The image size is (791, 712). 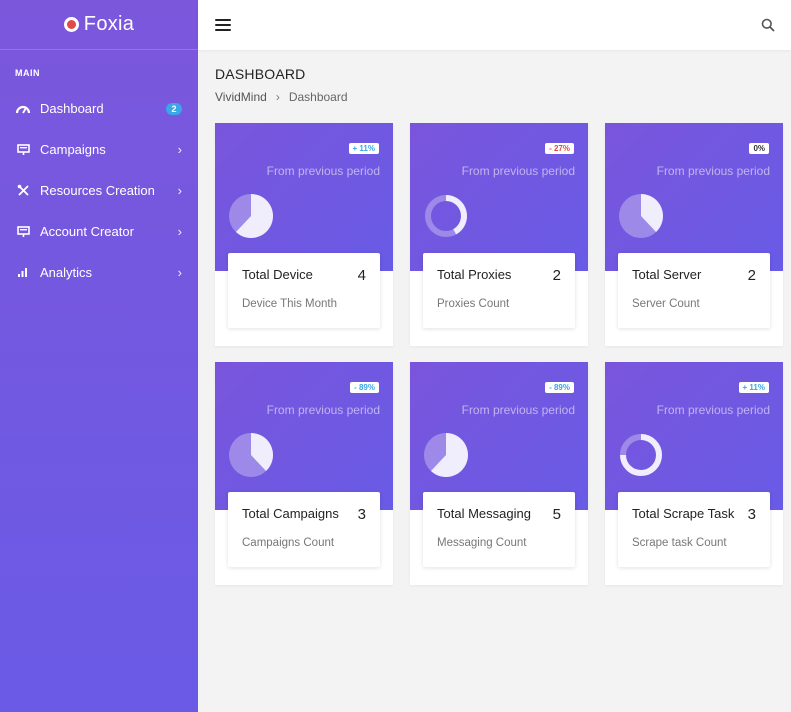 I want to click on breadcrumb: VividMind › Dashboard, so click(x=281, y=97).